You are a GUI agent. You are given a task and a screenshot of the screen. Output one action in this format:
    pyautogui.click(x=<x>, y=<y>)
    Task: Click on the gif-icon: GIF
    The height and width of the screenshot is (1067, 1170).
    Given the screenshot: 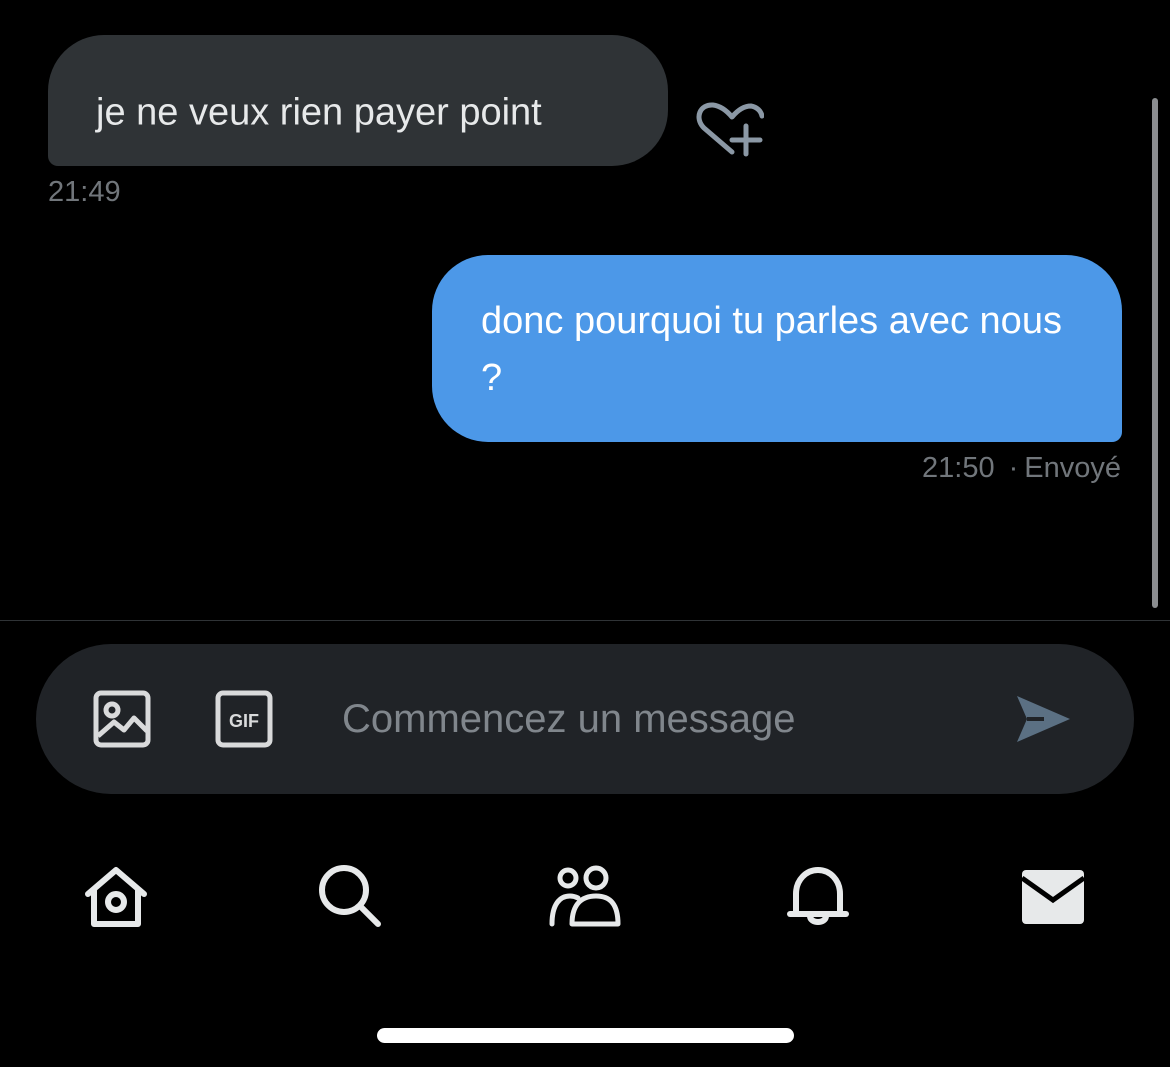 What is the action you would take?
    pyautogui.click(x=244, y=719)
    